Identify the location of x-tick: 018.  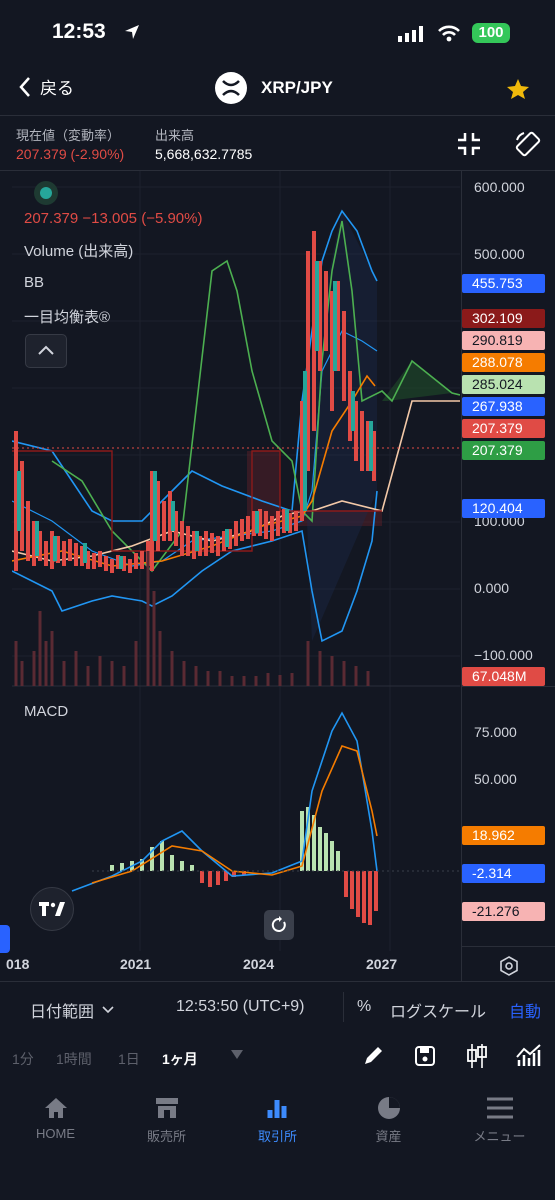
(18, 964).